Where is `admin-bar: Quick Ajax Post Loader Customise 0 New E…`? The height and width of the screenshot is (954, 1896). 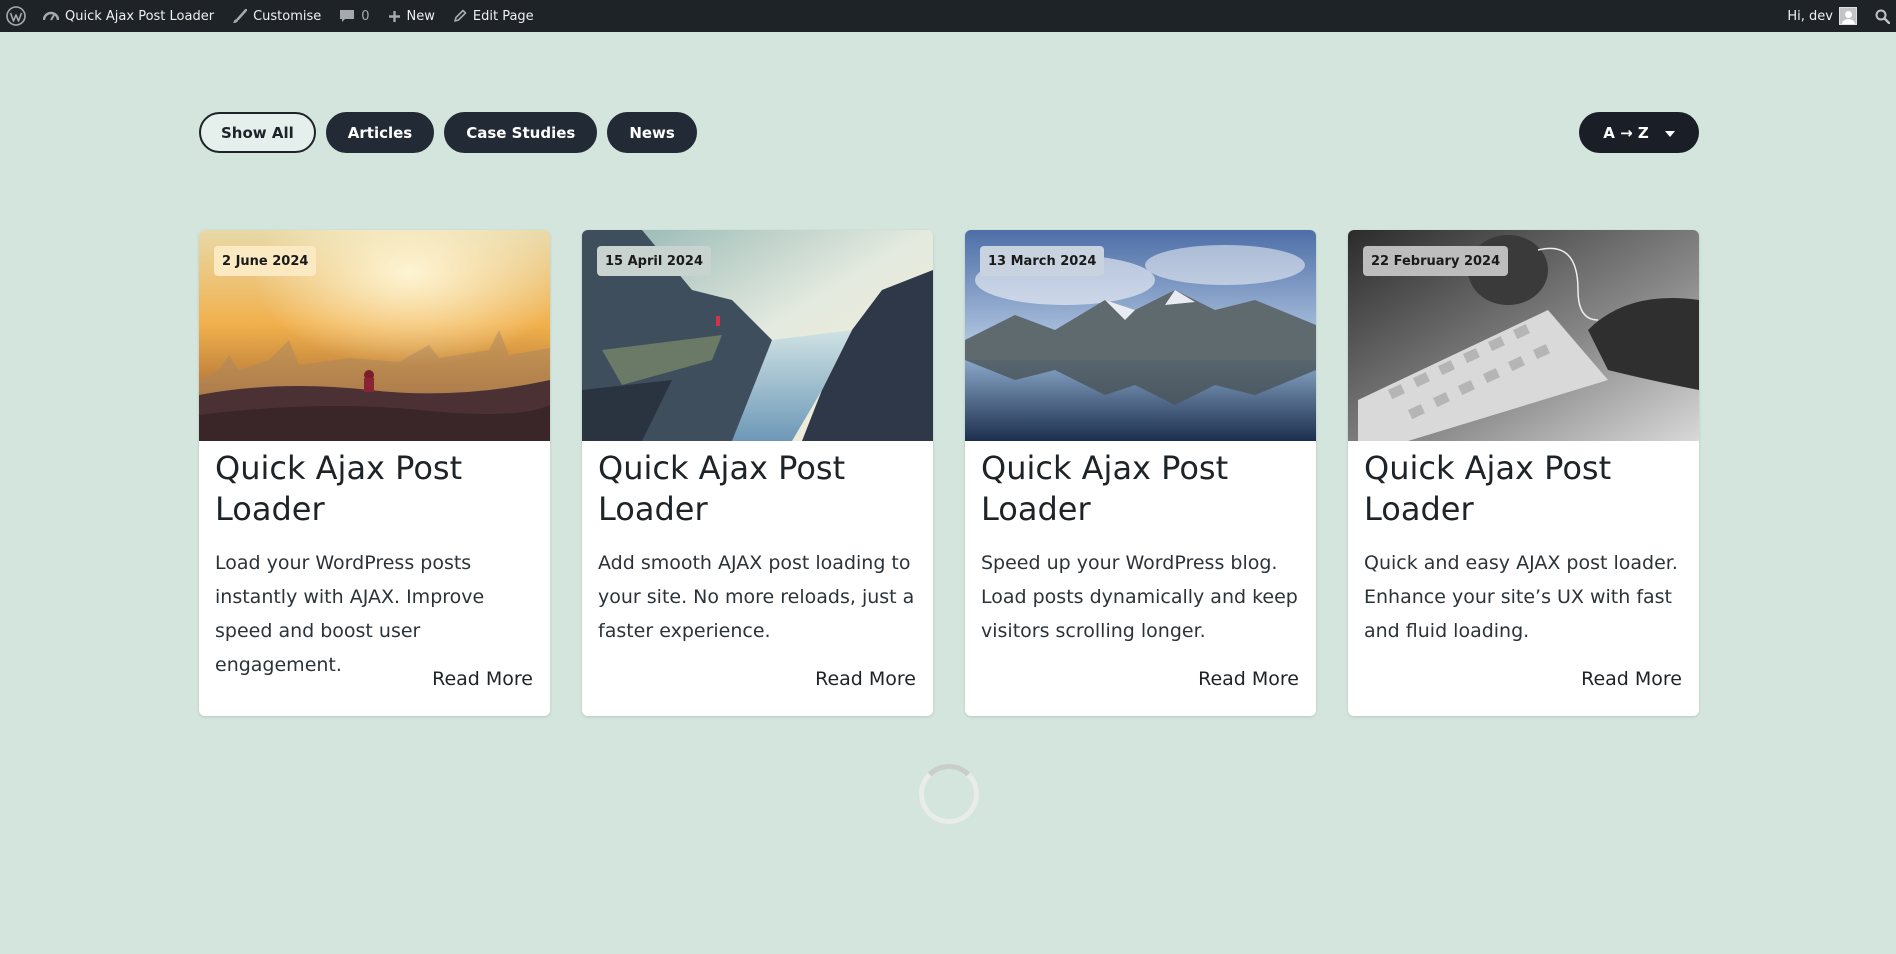 admin-bar: Quick Ajax Post Loader Customise 0 New E… is located at coordinates (948, 16).